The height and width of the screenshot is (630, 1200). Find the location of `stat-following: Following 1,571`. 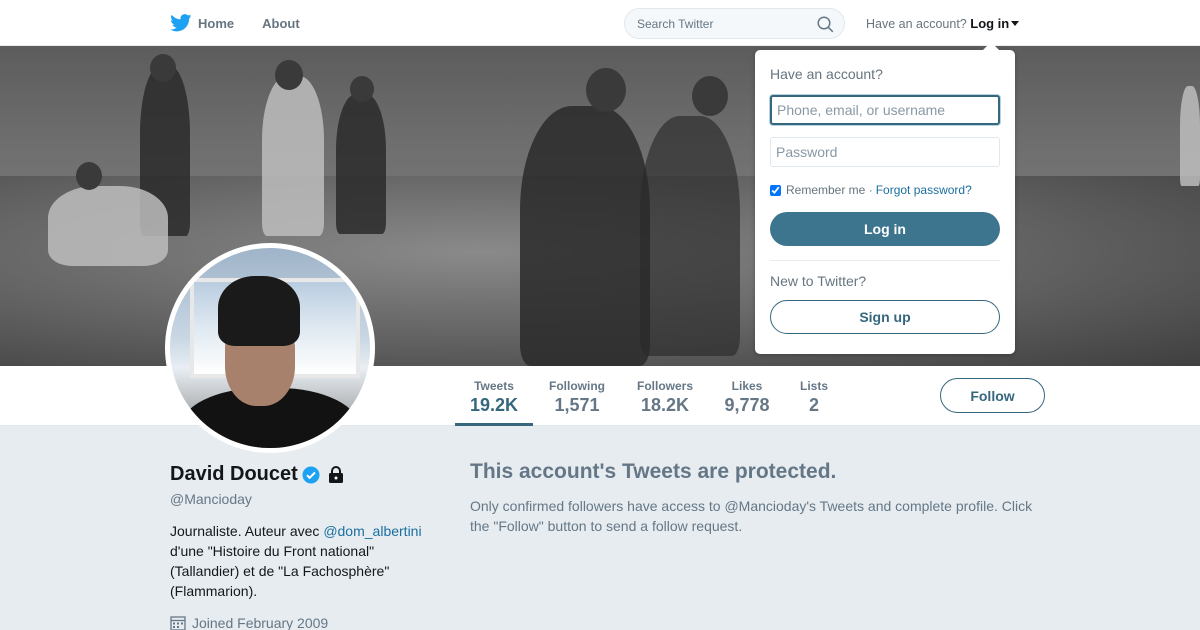

stat-following: Following 1,571 is located at coordinates (577, 396).